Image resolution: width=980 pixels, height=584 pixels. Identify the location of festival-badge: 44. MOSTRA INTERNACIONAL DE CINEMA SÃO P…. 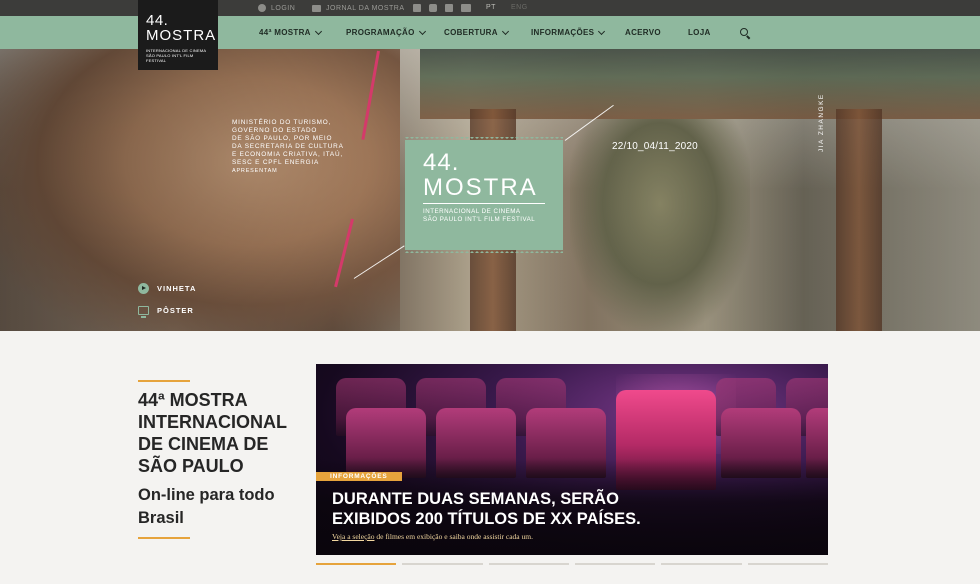
(484, 195).